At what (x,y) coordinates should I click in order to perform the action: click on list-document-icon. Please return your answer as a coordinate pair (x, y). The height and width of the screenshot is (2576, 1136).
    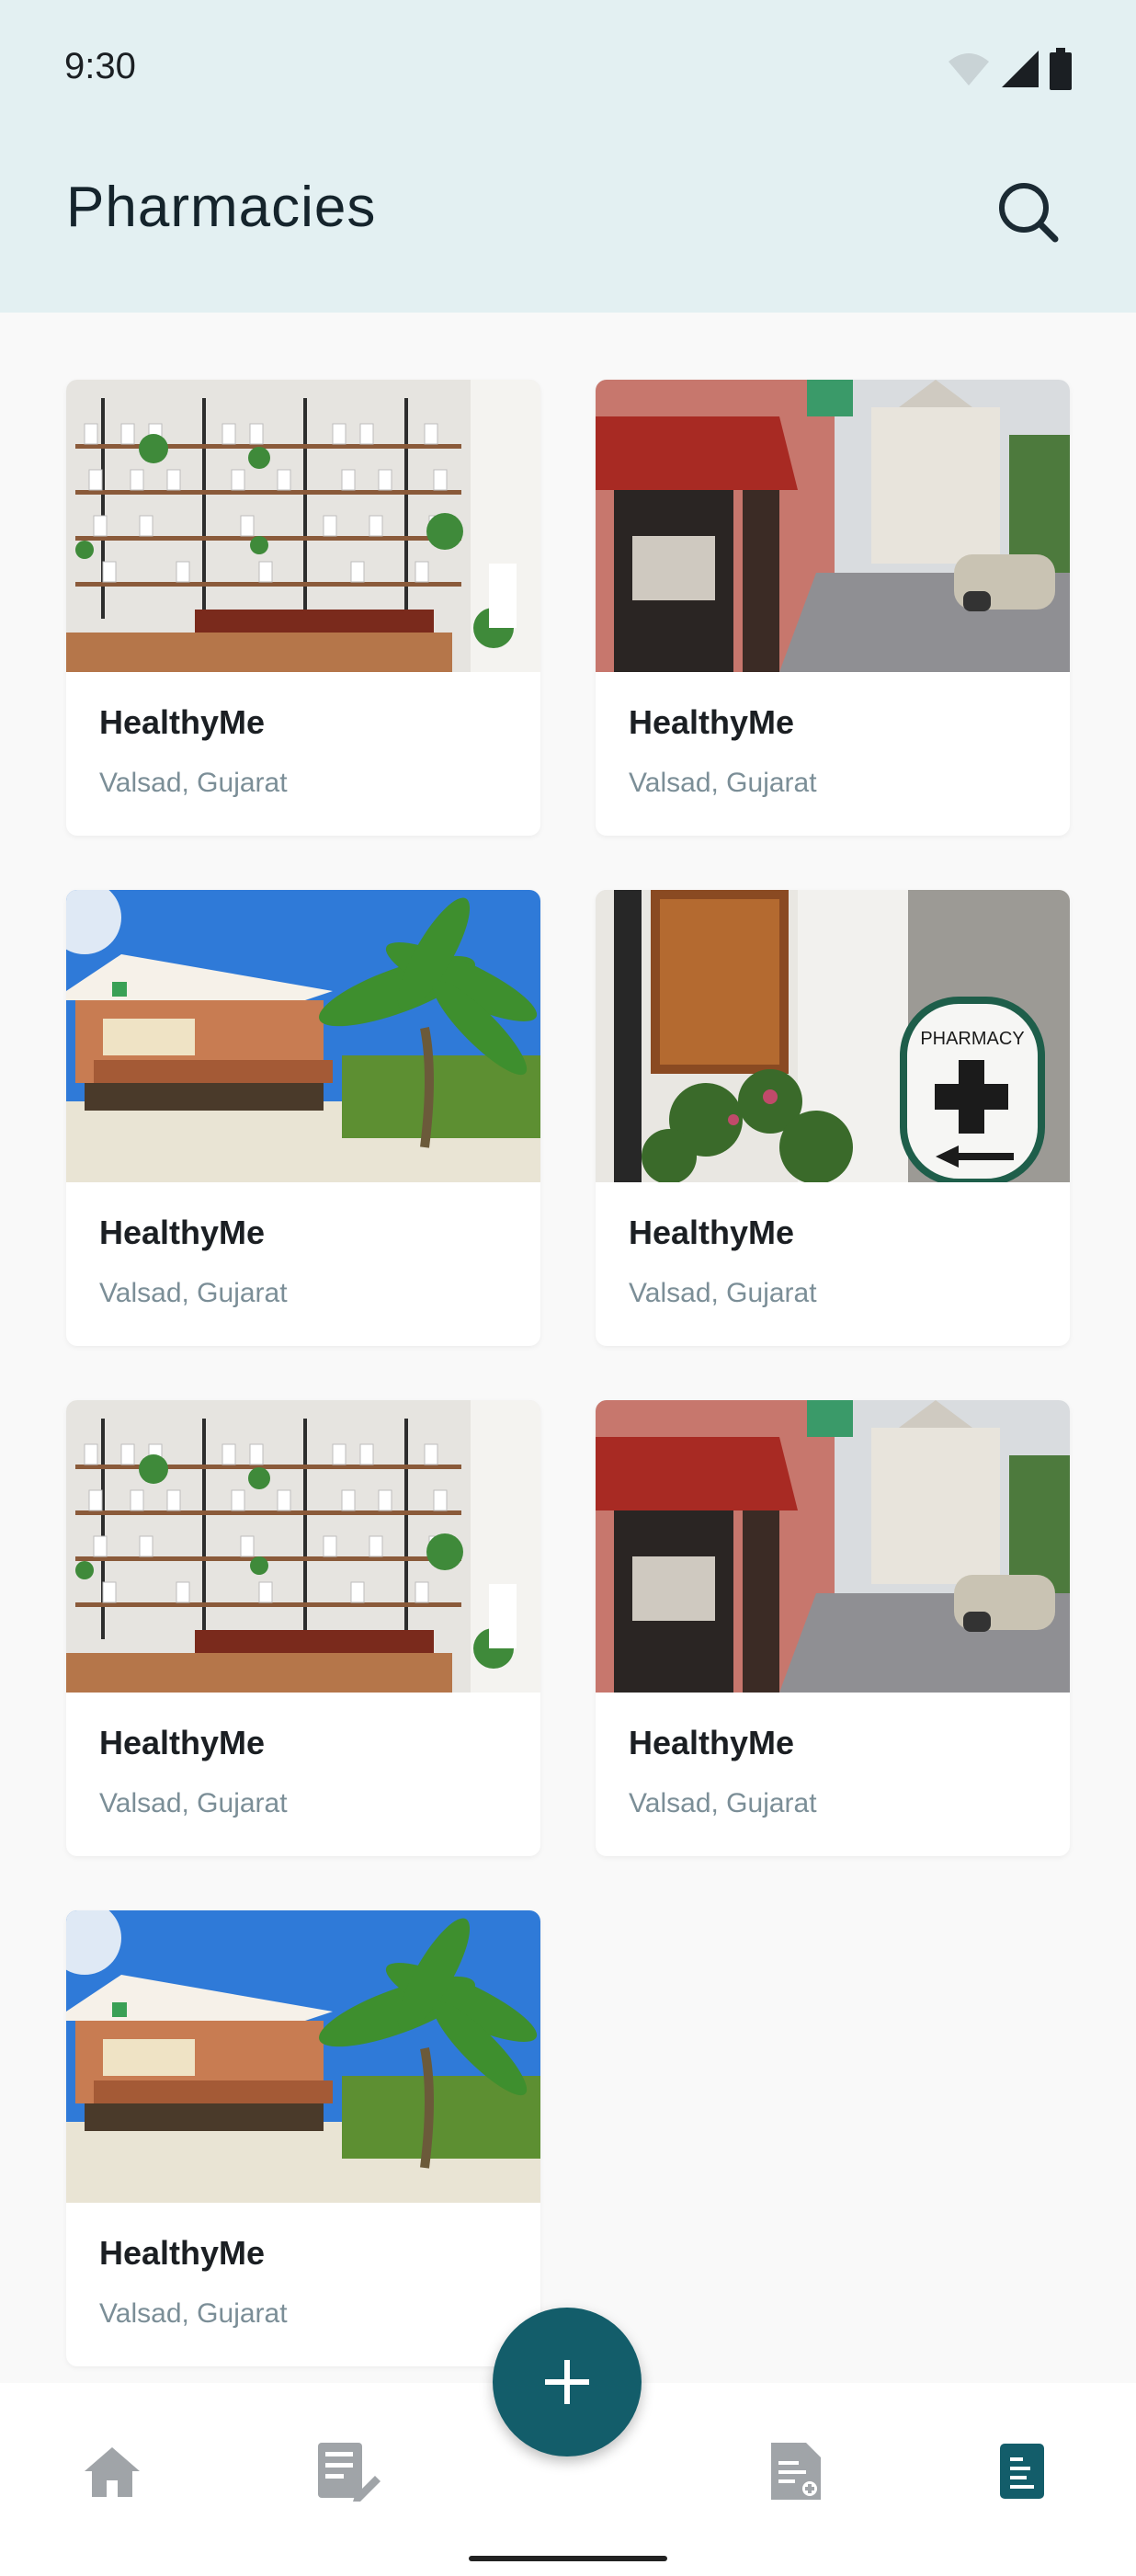
    Looking at the image, I should click on (1022, 2471).